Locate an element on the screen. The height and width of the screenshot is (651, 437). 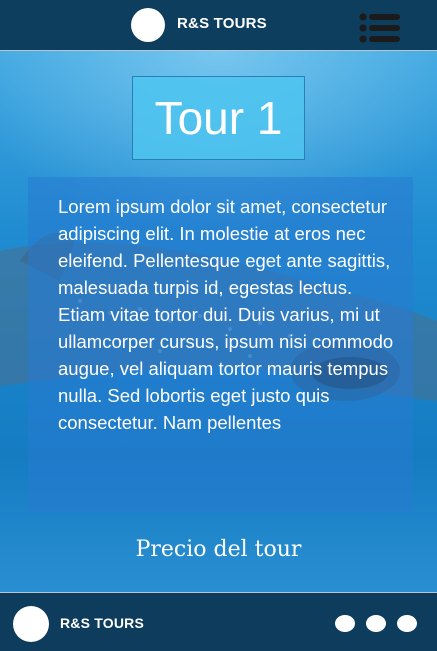
tour-title: Tour 1 is located at coordinates (218, 118).